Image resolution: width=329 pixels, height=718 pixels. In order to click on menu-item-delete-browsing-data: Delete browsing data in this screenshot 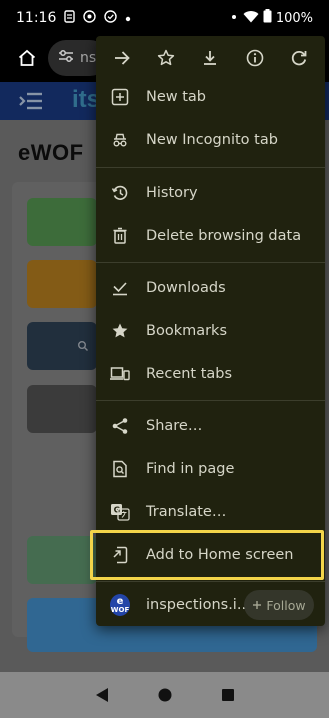, I will do `click(210, 236)`.